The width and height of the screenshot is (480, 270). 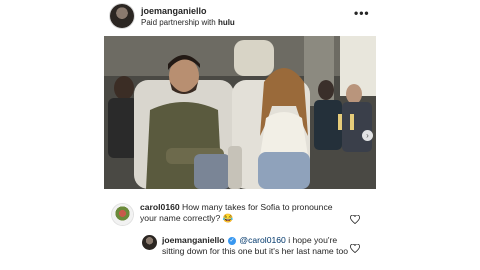 I want to click on author-username: joemanganiello, so click(x=174, y=11).